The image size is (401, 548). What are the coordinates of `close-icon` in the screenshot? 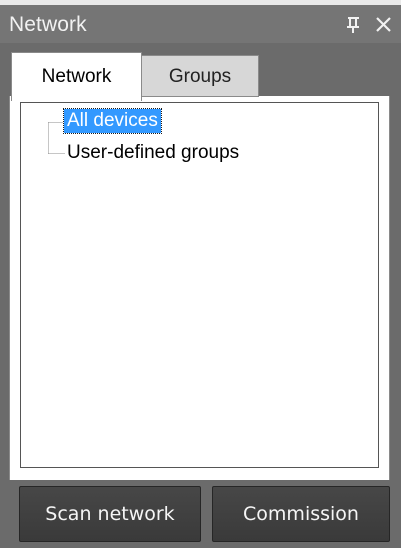 It's located at (384, 24).